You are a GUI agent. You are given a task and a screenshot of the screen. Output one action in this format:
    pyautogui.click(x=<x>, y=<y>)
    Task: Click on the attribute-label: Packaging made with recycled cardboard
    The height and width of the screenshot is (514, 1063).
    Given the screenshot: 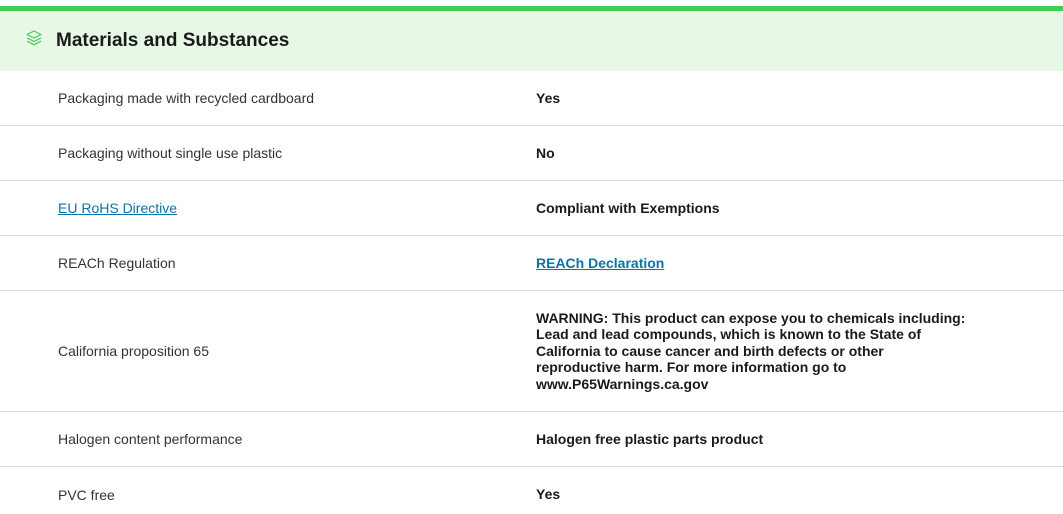 What is the action you would take?
    pyautogui.click(x=186, y=98)
    